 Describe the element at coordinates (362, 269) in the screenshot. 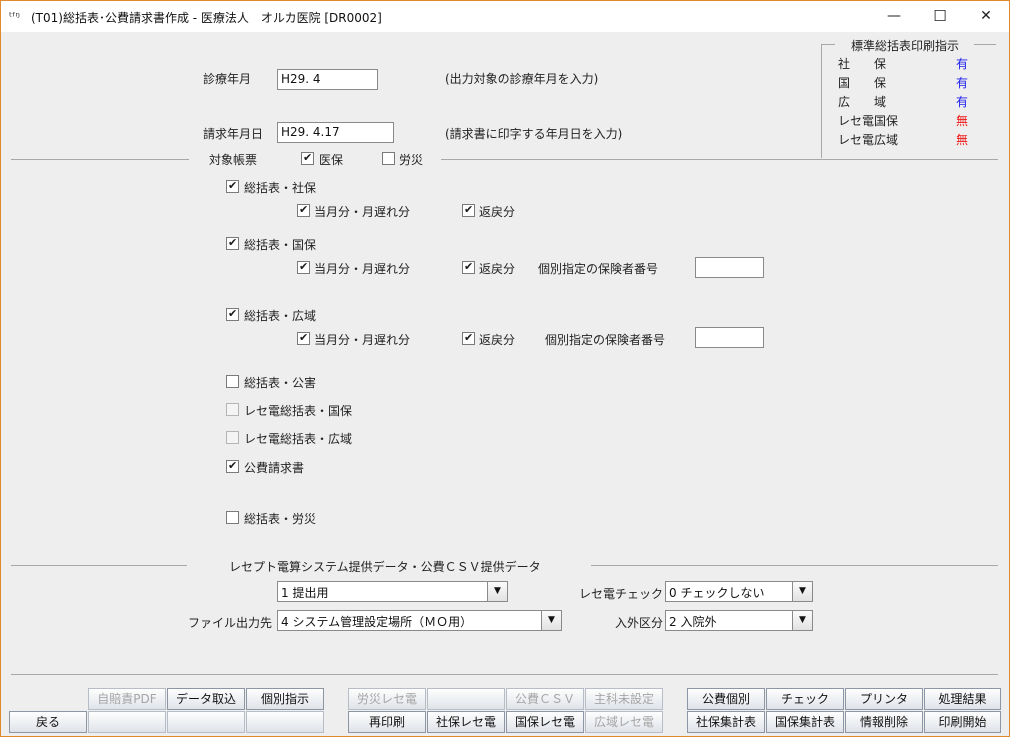

I see `kokuho-tsuki-label: 当月分・月遅れ分` at that location.